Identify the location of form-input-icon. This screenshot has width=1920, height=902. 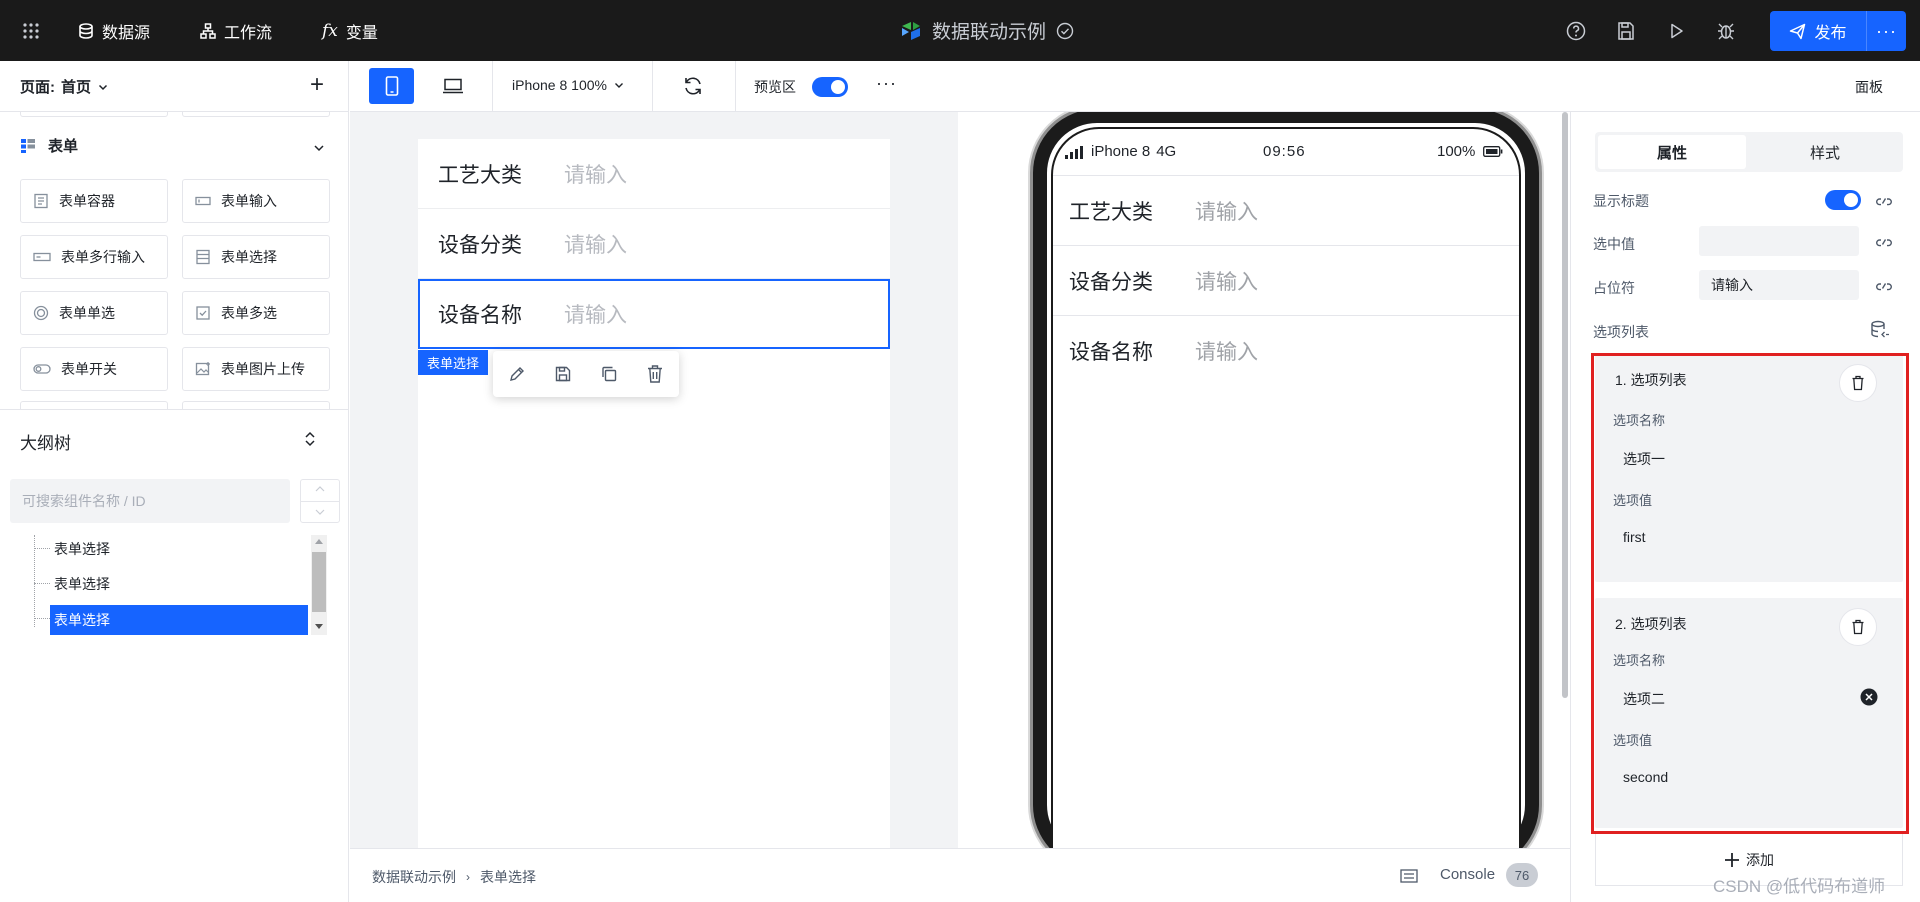
(203, 201).